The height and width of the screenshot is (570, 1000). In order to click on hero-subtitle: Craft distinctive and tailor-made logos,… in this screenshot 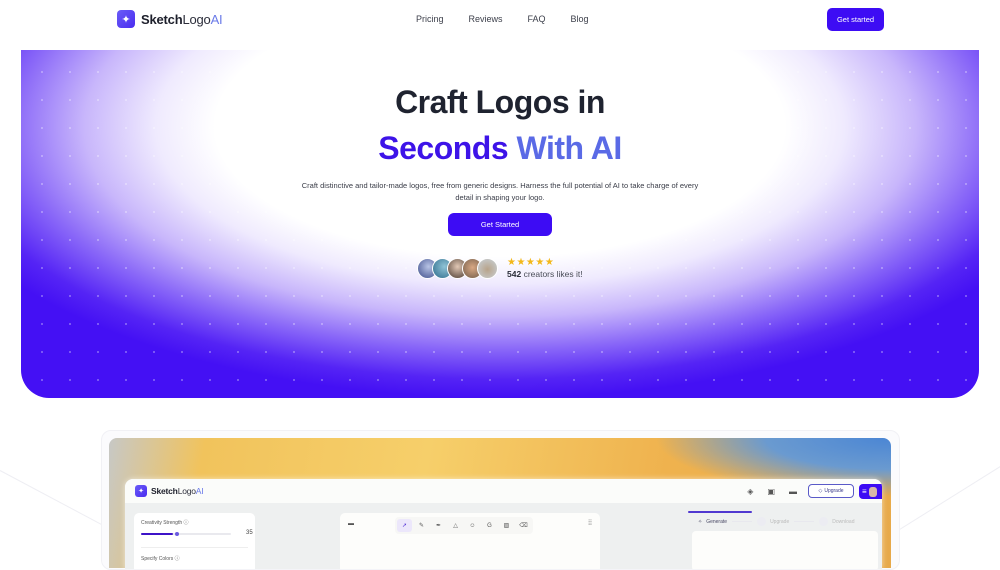, I will do `click(500, 191)`.